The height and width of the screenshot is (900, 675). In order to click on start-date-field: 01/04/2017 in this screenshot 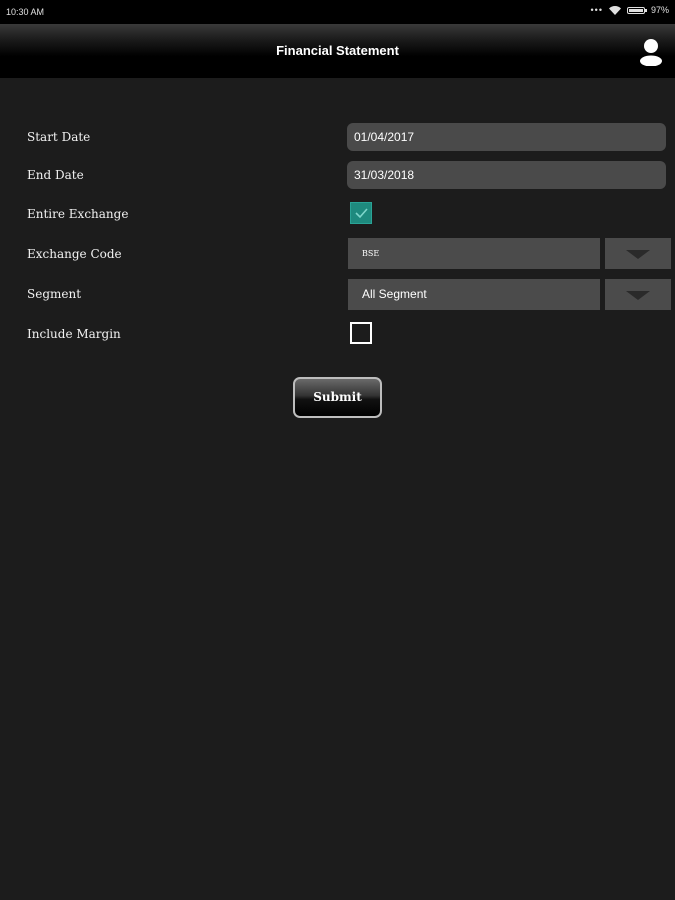, I will do `click(506, 137)`.